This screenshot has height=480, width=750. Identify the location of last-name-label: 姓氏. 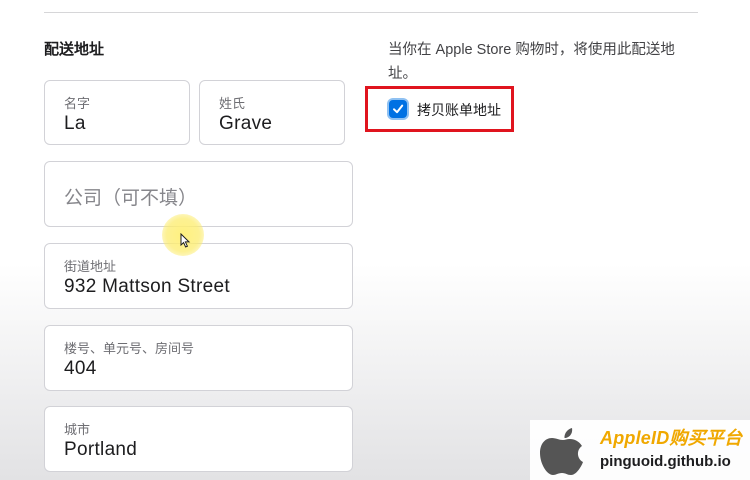
(232, 103).